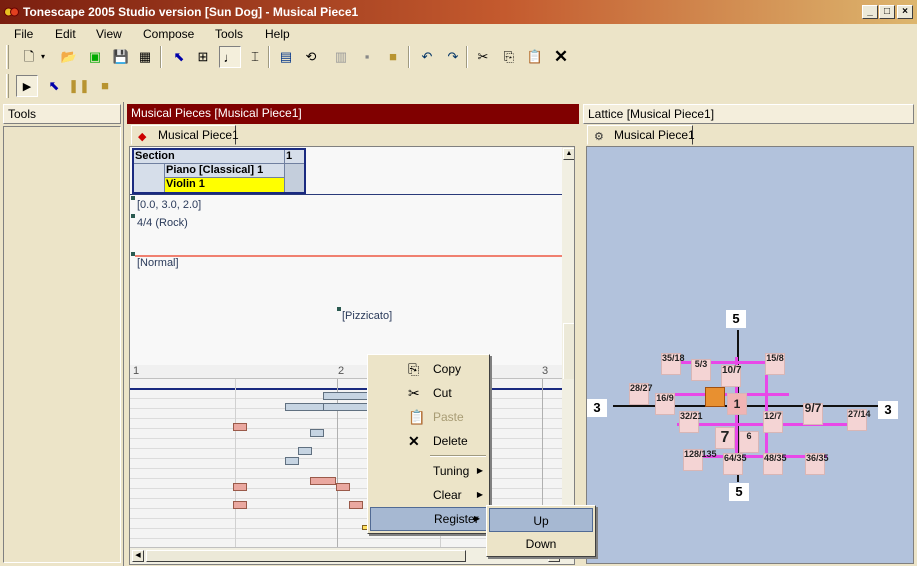  Describe the element at coordinates (453, 57) in the screenshot. I see `redo-icon: ↷` at that location.